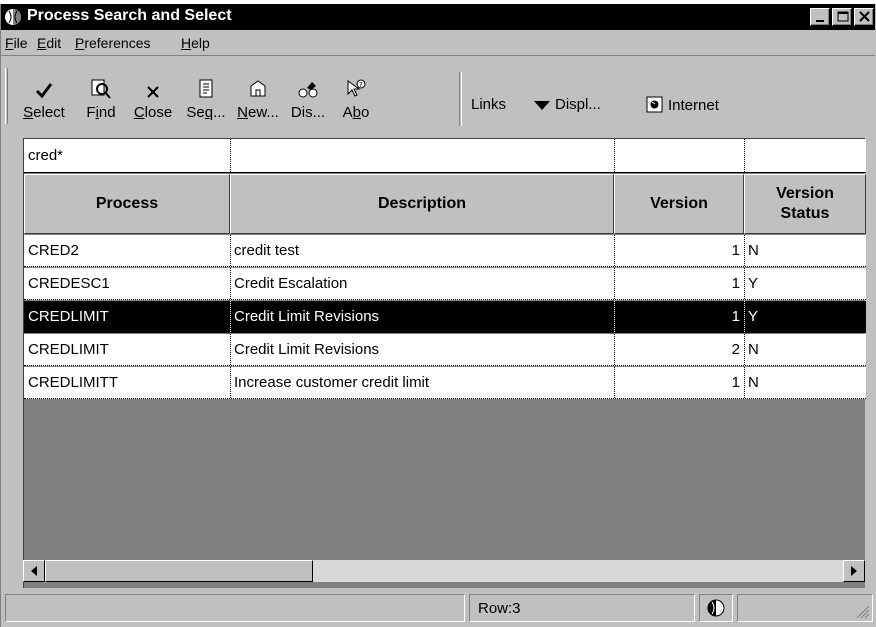  I want to click on close-label: lose, so click(158, 112).